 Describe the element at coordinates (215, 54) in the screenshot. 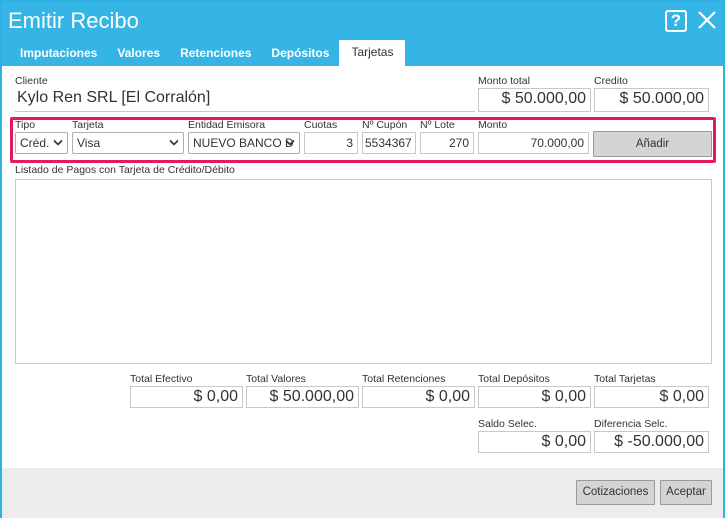

I see `tab-retenciones: Retenciones` at that location.